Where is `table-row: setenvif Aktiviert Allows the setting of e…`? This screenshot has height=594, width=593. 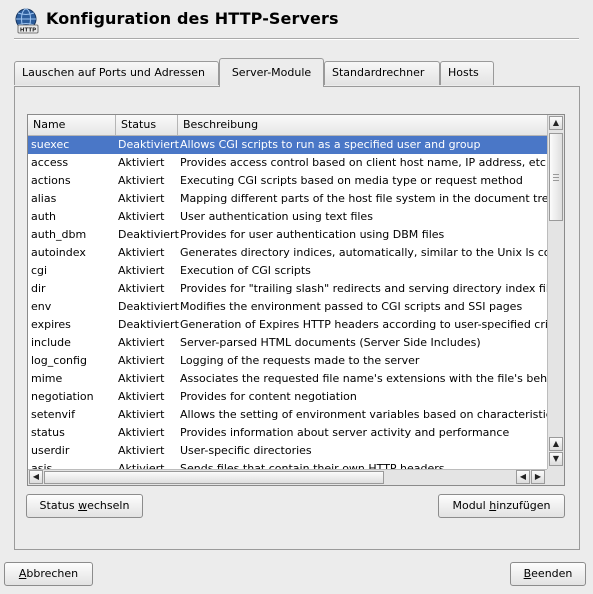
table-row: setenvif Aktiviert Allows the setting of e… is located at coordinates (288, 415).